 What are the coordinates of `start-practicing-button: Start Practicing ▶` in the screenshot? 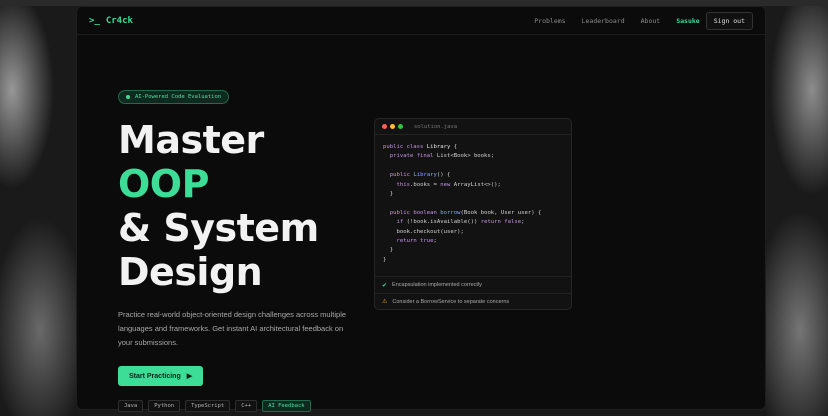 It's located at (161, 376).